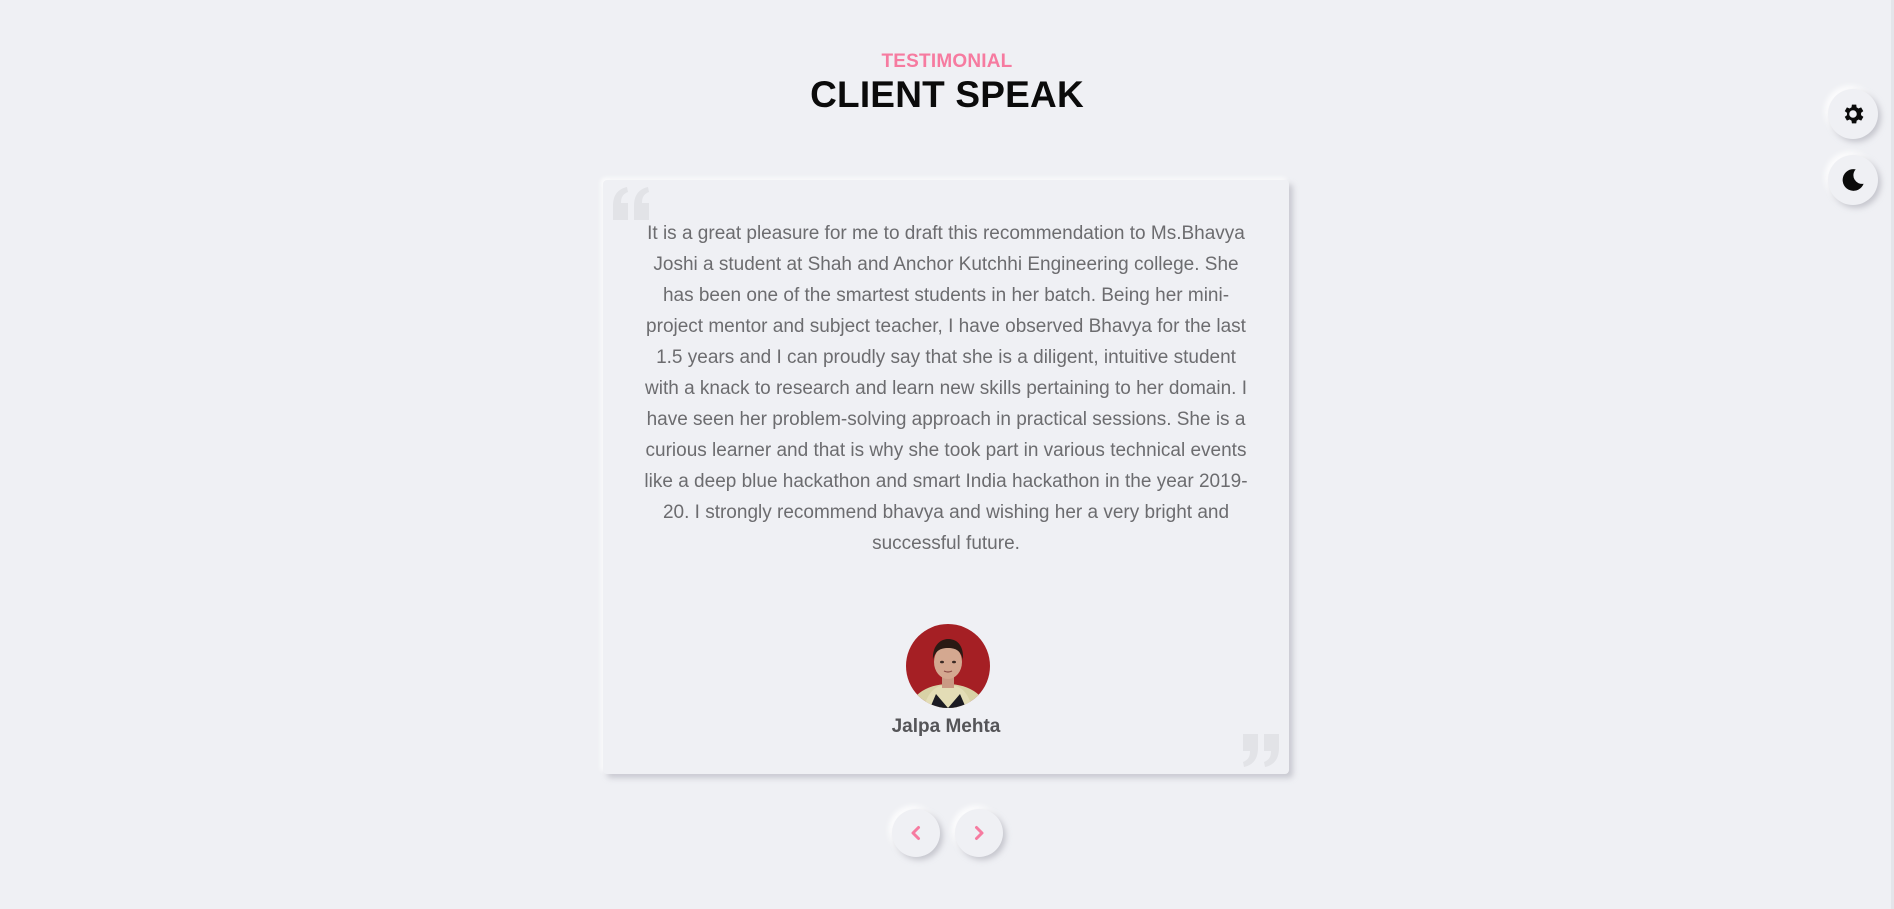 The height and width of the screenshot is (909, 1894). What do you see at coordinates (946, 726) in the screenshot?
I see `author-name: Jalpa Mehta` at bounding box center [946, 726].